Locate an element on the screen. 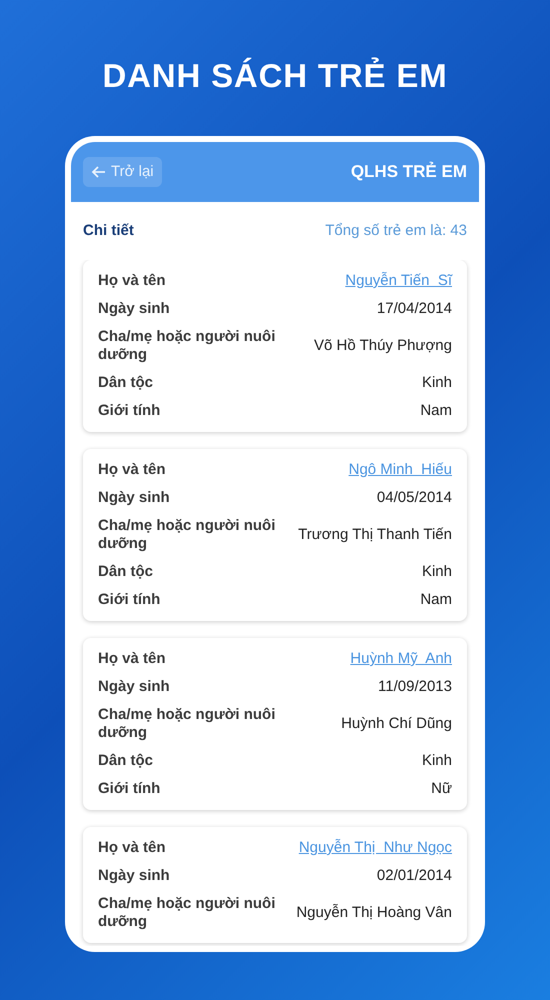 Image resolution: width=550 pixels, height=1000 pixels. back-arrow-icon is located at coordinates (99, 172).